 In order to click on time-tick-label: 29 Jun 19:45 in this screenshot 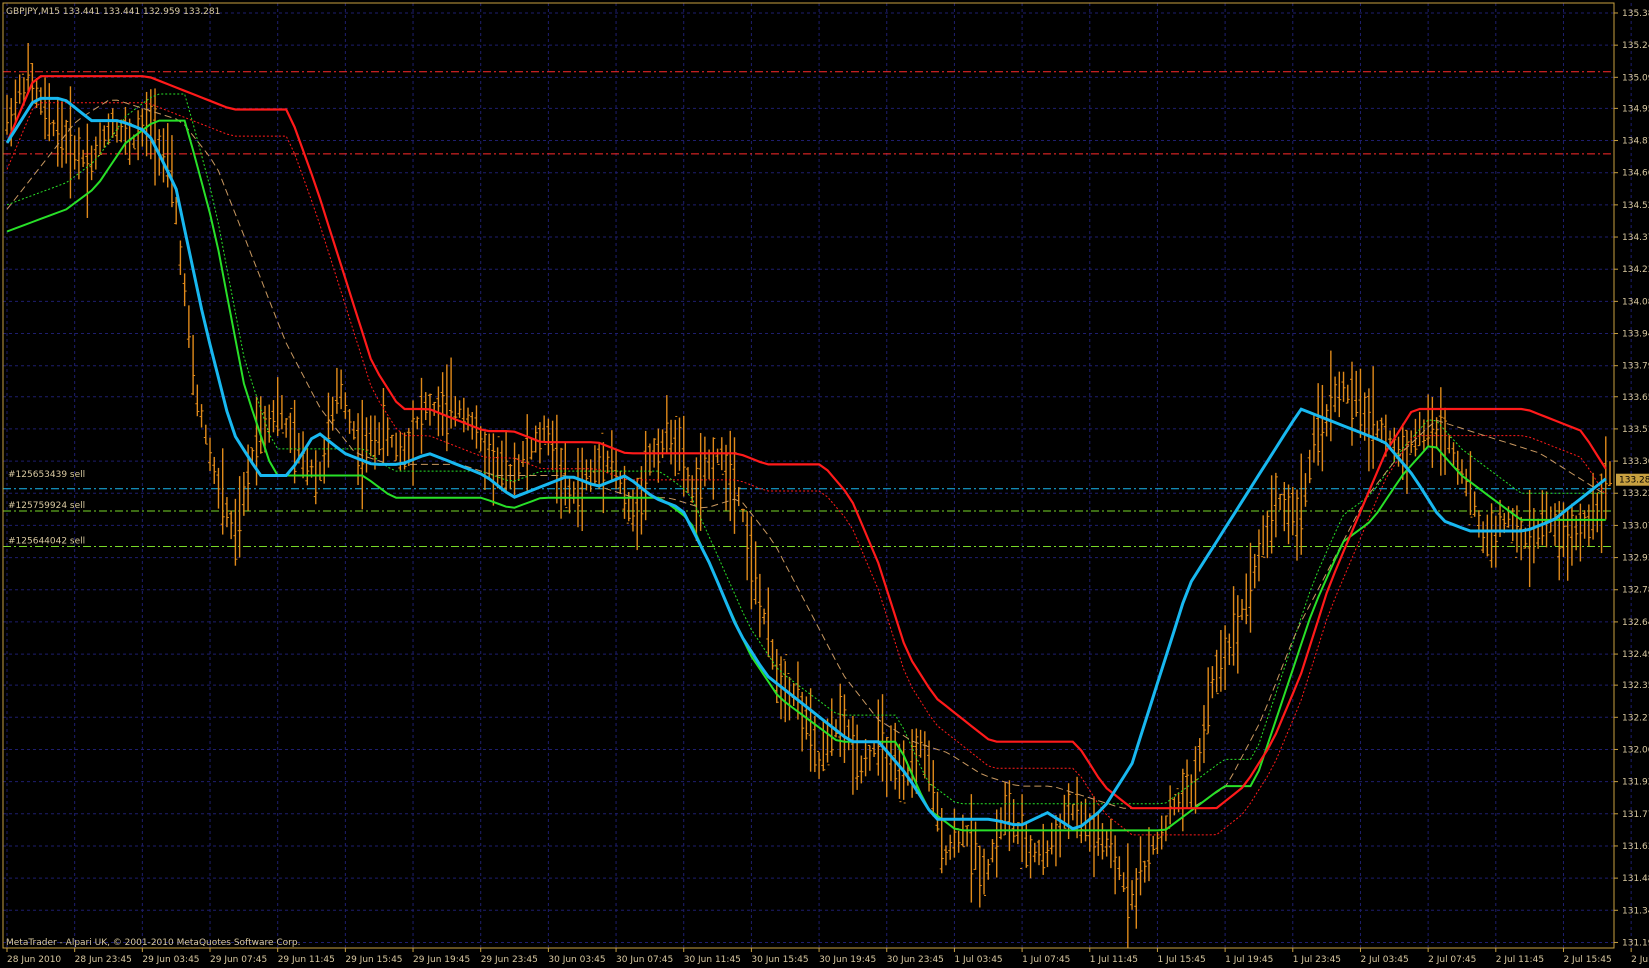, I will do `click(441, 960)`.